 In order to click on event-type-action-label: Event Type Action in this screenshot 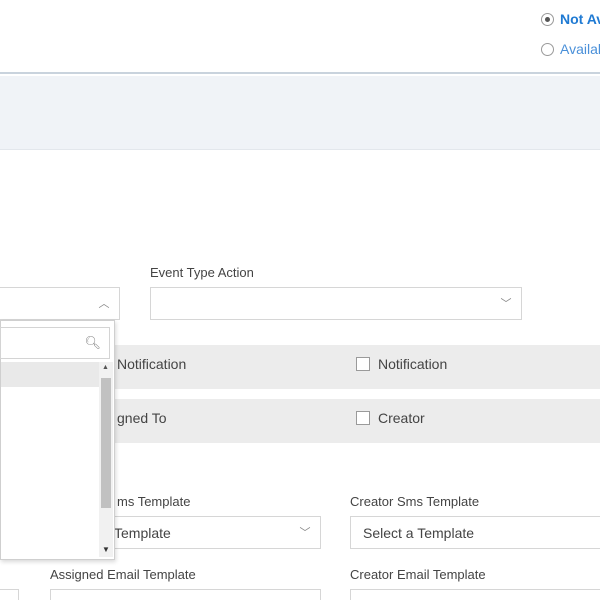, I will do `click(202, 272)`.